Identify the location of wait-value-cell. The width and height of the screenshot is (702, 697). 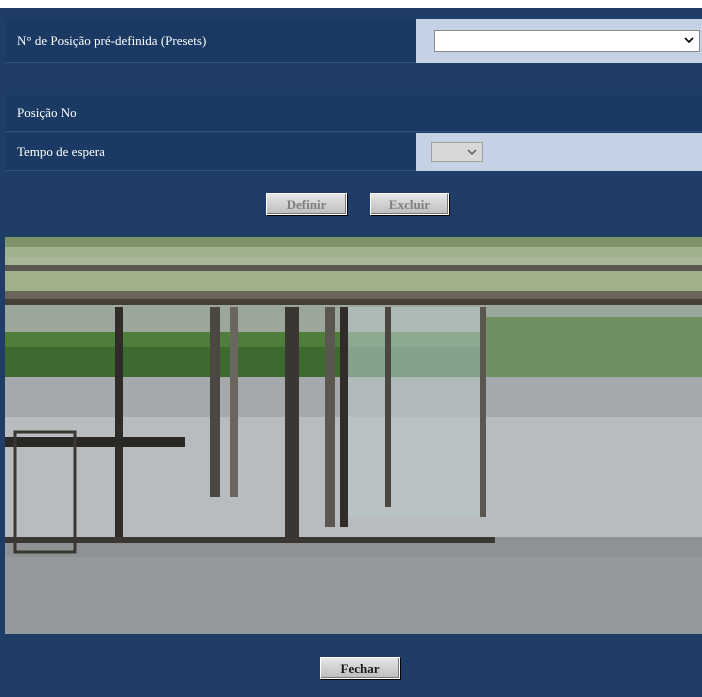
(559, 152).